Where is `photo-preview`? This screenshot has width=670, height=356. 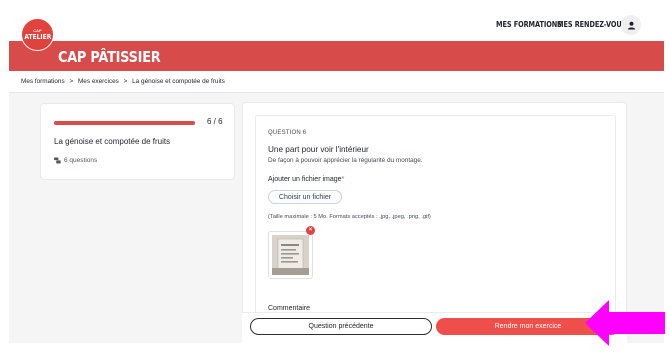 photo-preview is located at coordinates (290, 255).